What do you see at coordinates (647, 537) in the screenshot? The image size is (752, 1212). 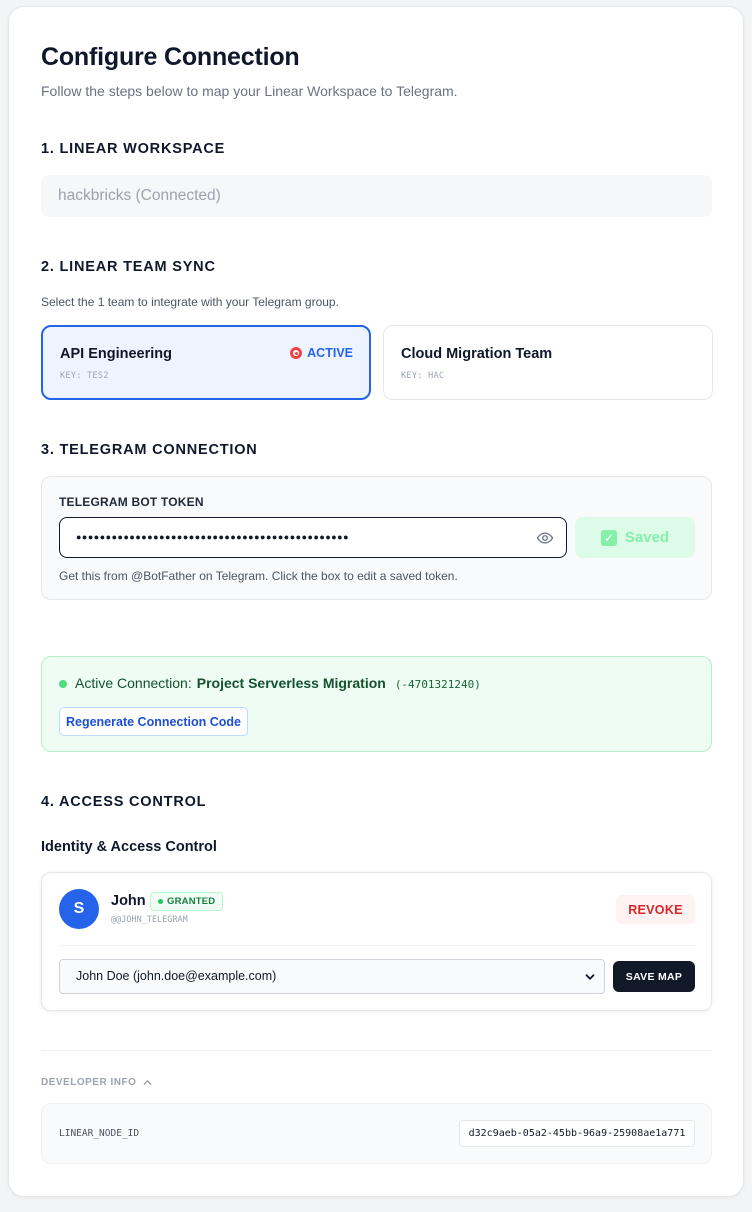 I see `saved-label: Saved` at bounding box center [647, 537].